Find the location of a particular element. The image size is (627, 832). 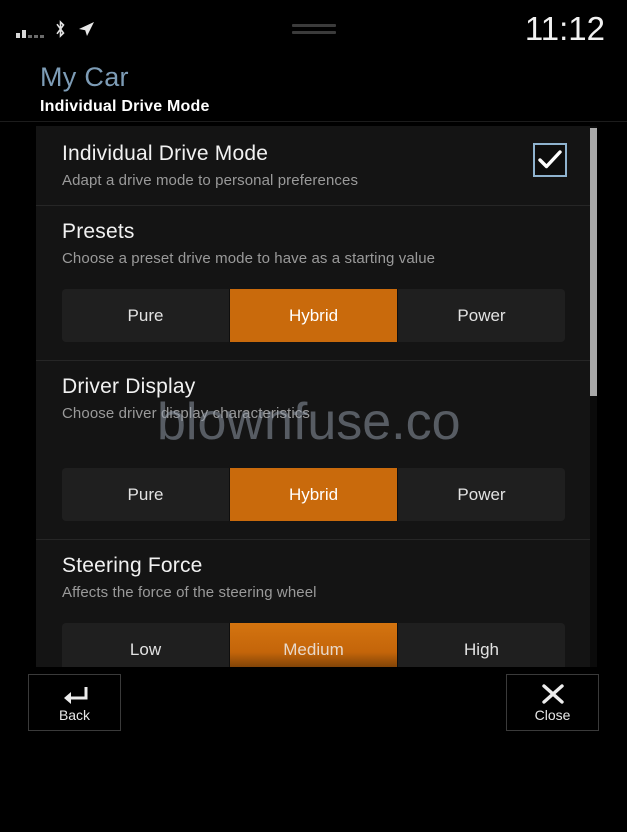

segment-steering-force-high: High is located at coordinates (481, 645).